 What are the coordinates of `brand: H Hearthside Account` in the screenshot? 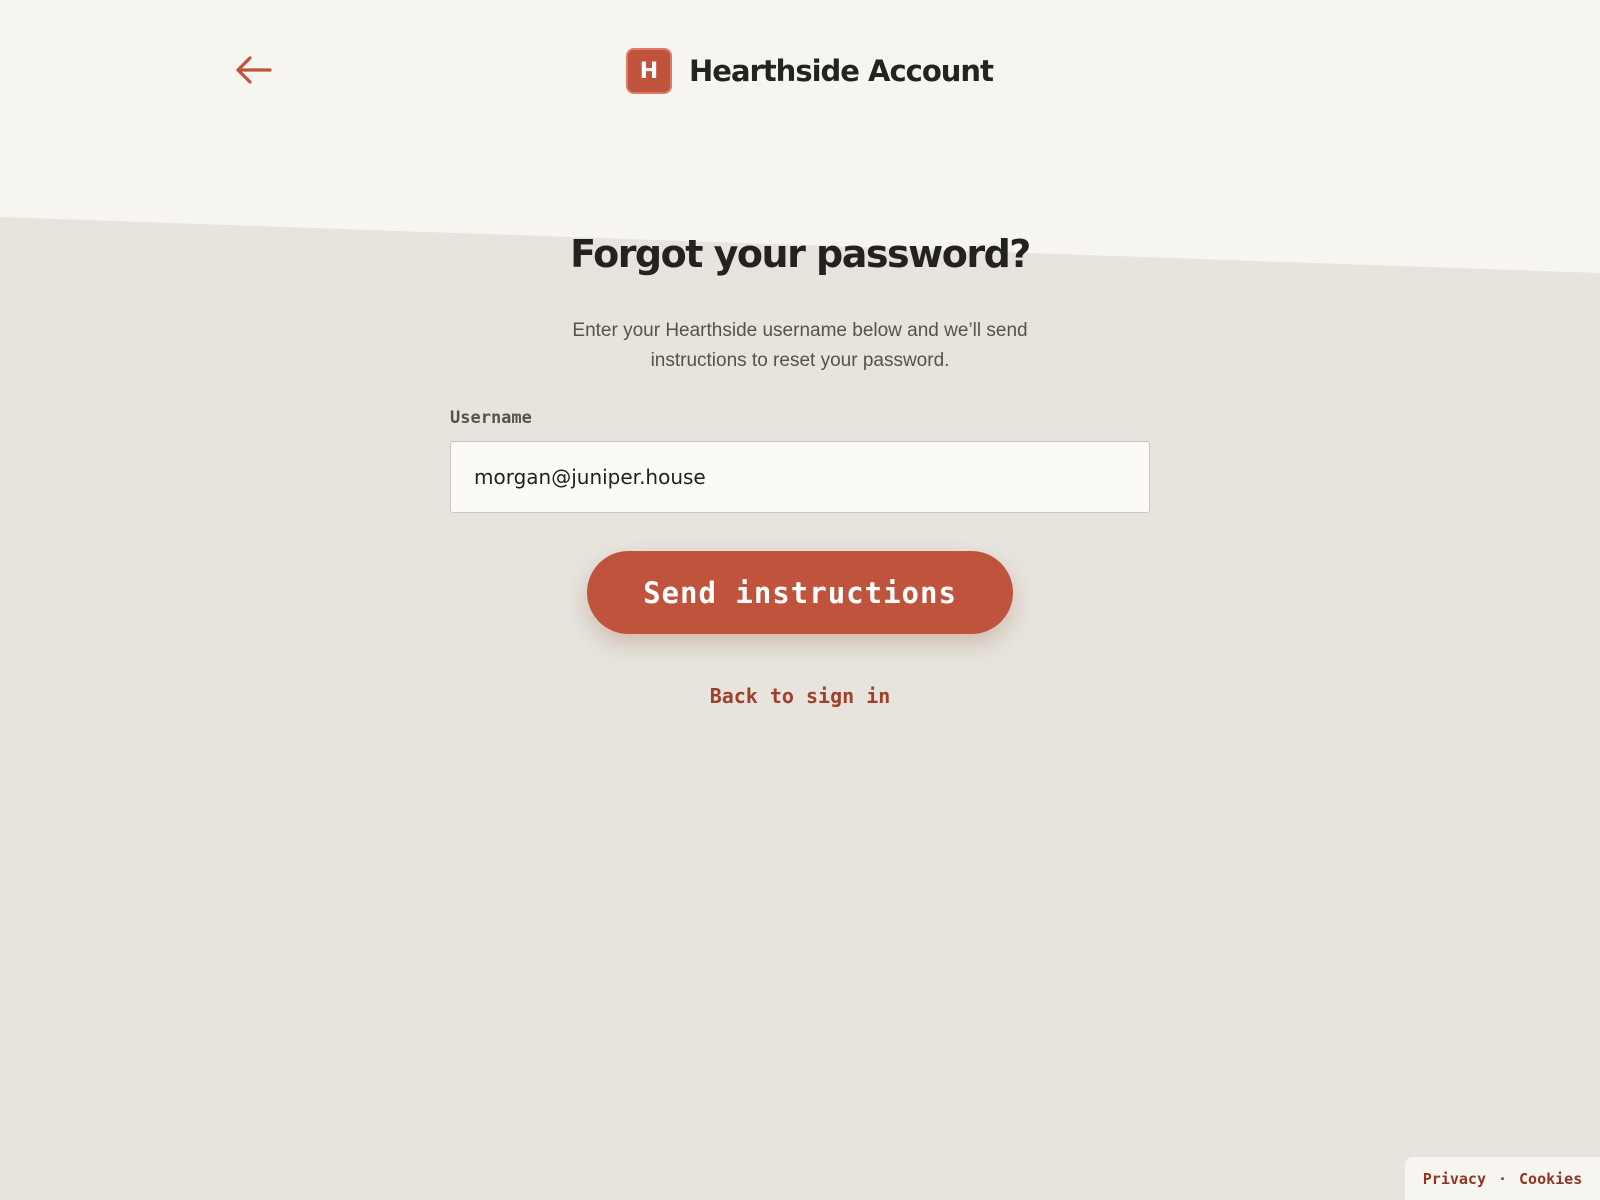 It's located at (810, 71).